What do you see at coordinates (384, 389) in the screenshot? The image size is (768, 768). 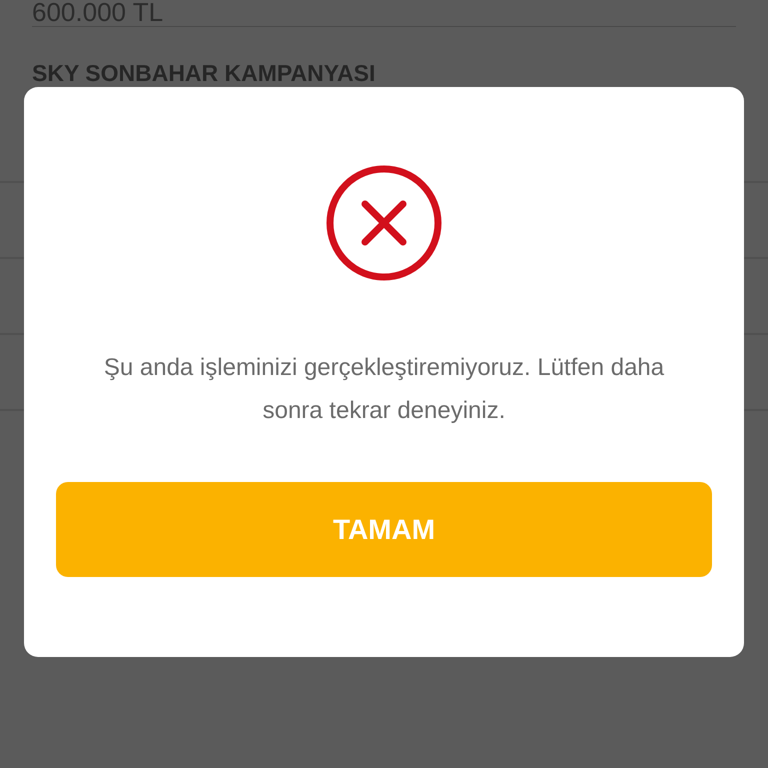 I see `error-message: Şu anda işleminizi gerçekleştiremiyoruz. Lütfen daha sonra tekrar deneyiniz.` at bounding box center [384, 389].